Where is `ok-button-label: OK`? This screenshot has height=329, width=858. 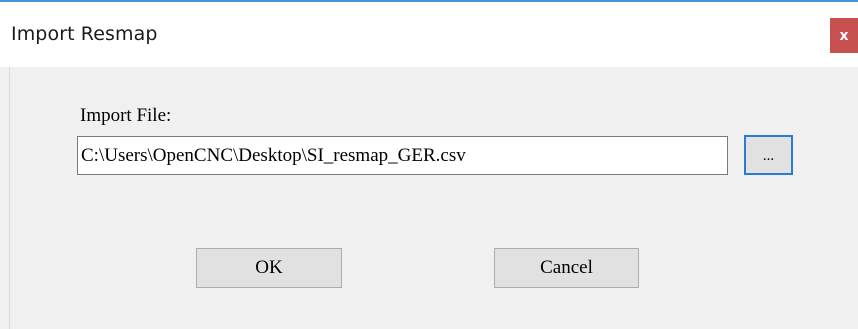 ok-button-label: OK is located at coordinates (269, 267).